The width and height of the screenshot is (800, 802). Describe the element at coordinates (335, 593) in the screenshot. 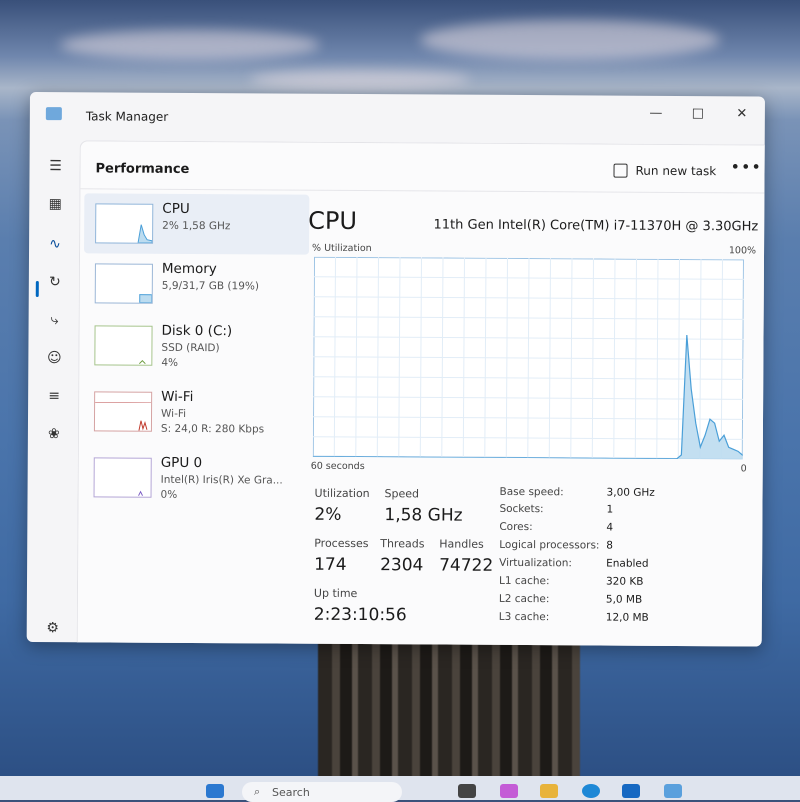

I see `uptime-label: Up time` at that location.